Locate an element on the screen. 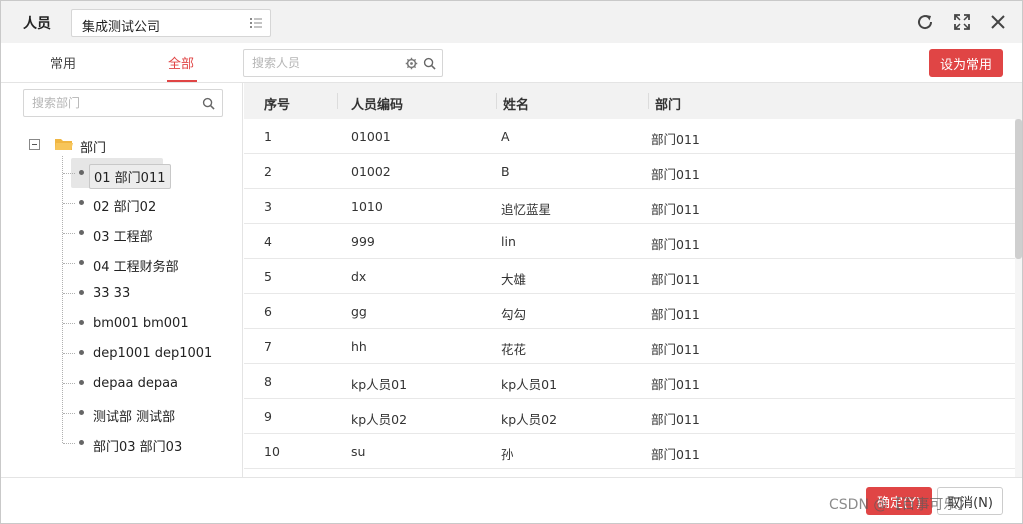 The image size is (1023, 524). col-header-name: 姓名 is located at coordinates (516, 105).